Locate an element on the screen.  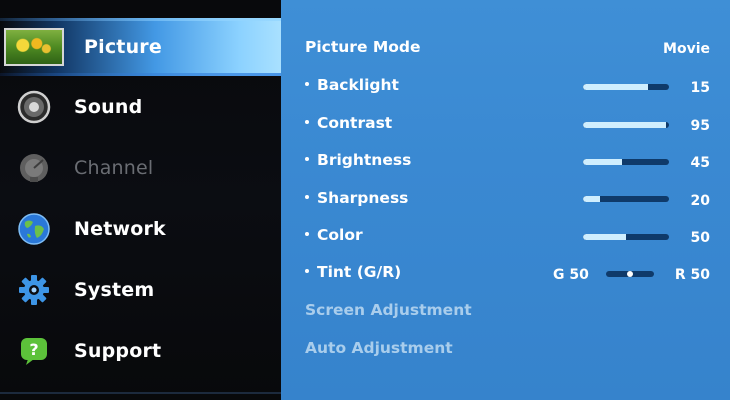
menu-item-sound: Sound is located at coordinates (141, 107).